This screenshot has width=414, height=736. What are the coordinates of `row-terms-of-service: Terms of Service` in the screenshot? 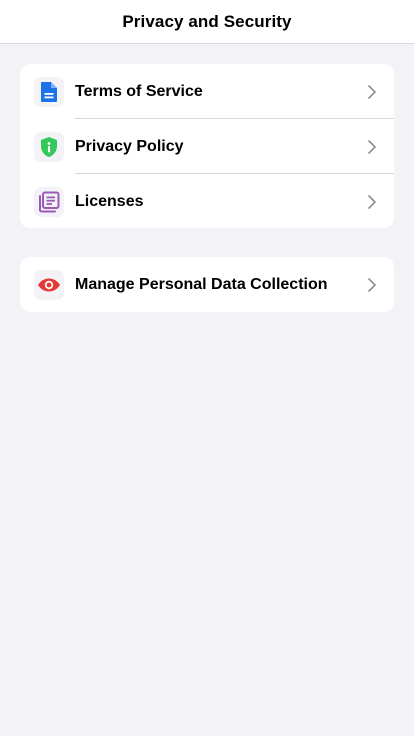 It's located at (207, 91).